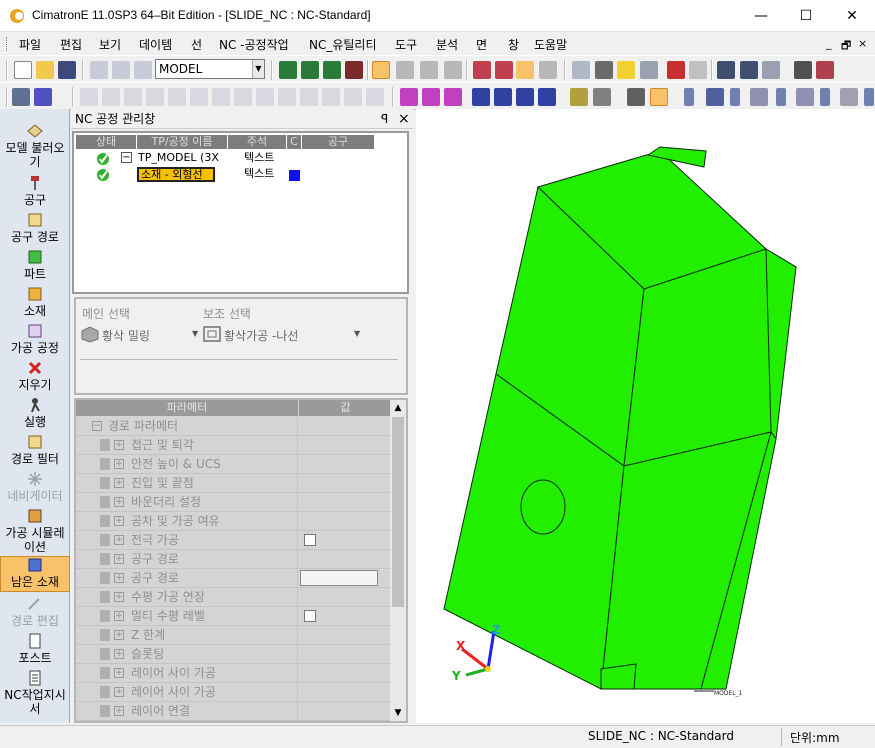 Image resolution: width=875 pixels, height=748 pixels. What do you see at coordinates (406, 44) in the screenshot?
I see `menu-tools: 도구` at bounding box center [406, 44].